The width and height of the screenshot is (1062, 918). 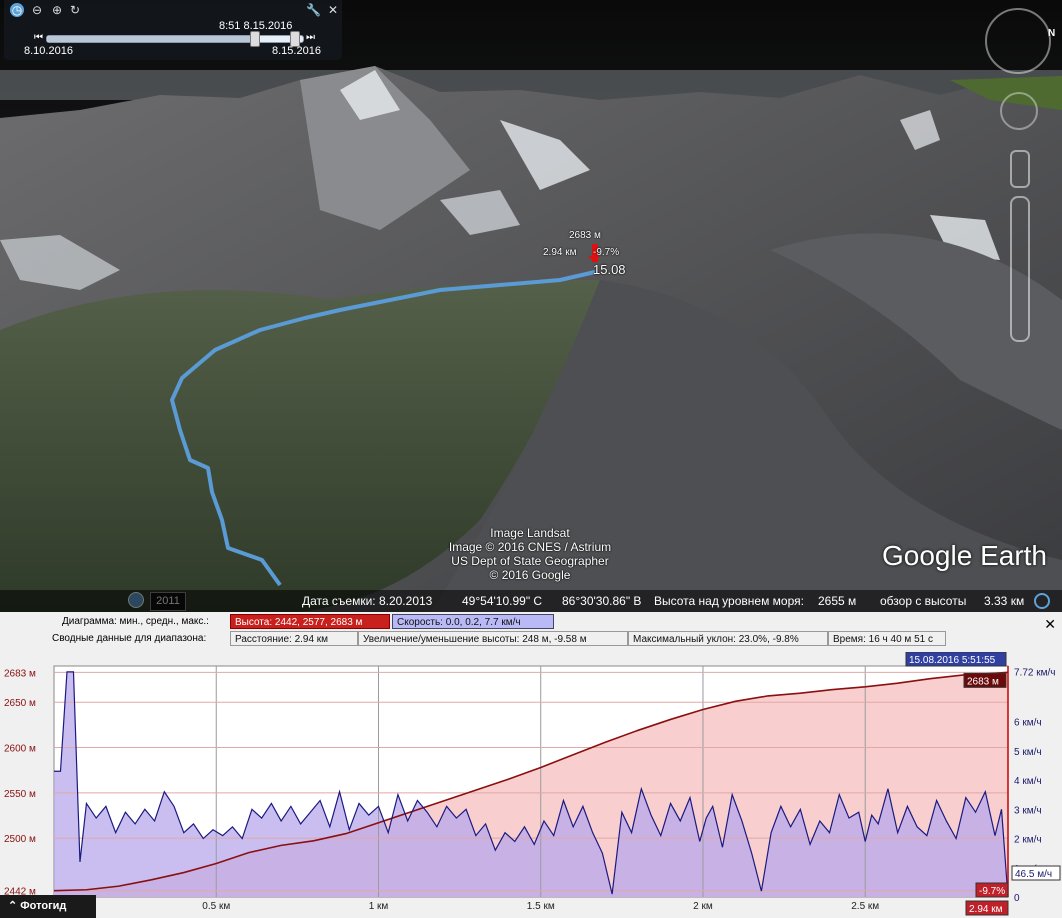 What do you see at coordinates (310, 37) in the screenshot?
I see `step-forward-icon: ⏭` at bounding box center [310, 37].